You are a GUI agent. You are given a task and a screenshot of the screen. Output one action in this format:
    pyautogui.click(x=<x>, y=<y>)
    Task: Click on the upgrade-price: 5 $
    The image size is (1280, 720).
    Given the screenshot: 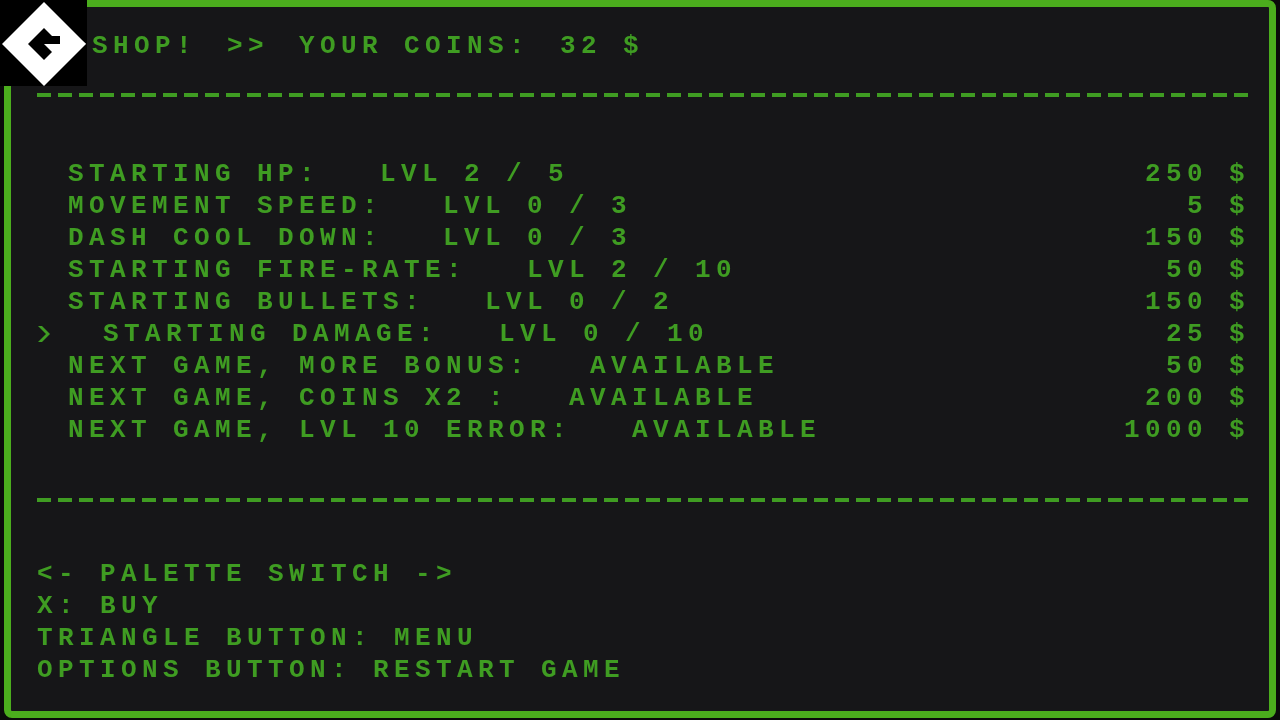 What is the action you would take?
    pyautogui.click(x=1218, y=206)
    